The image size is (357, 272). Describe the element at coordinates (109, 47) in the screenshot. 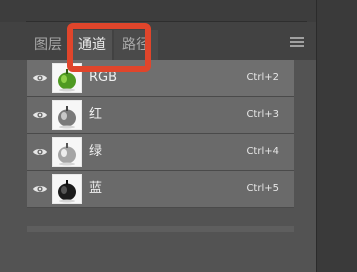

I see `highlight-annotation` at that location.